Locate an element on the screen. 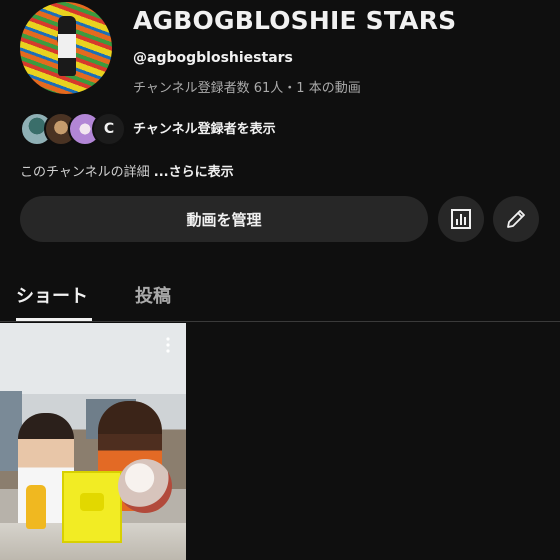 Image resolution: width=560 pixels, height=560 pixels. short-video-thumbnail is located at coordinates (93, 441).